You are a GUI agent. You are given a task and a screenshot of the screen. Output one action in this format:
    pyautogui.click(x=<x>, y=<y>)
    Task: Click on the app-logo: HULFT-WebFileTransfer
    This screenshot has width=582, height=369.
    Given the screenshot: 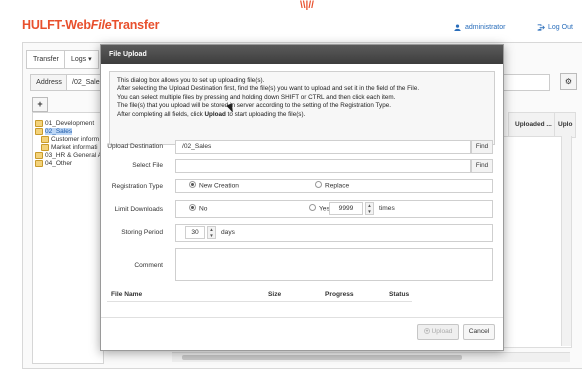 What is the action you would take?
    pyautogui.click(x=90, y=25)
    